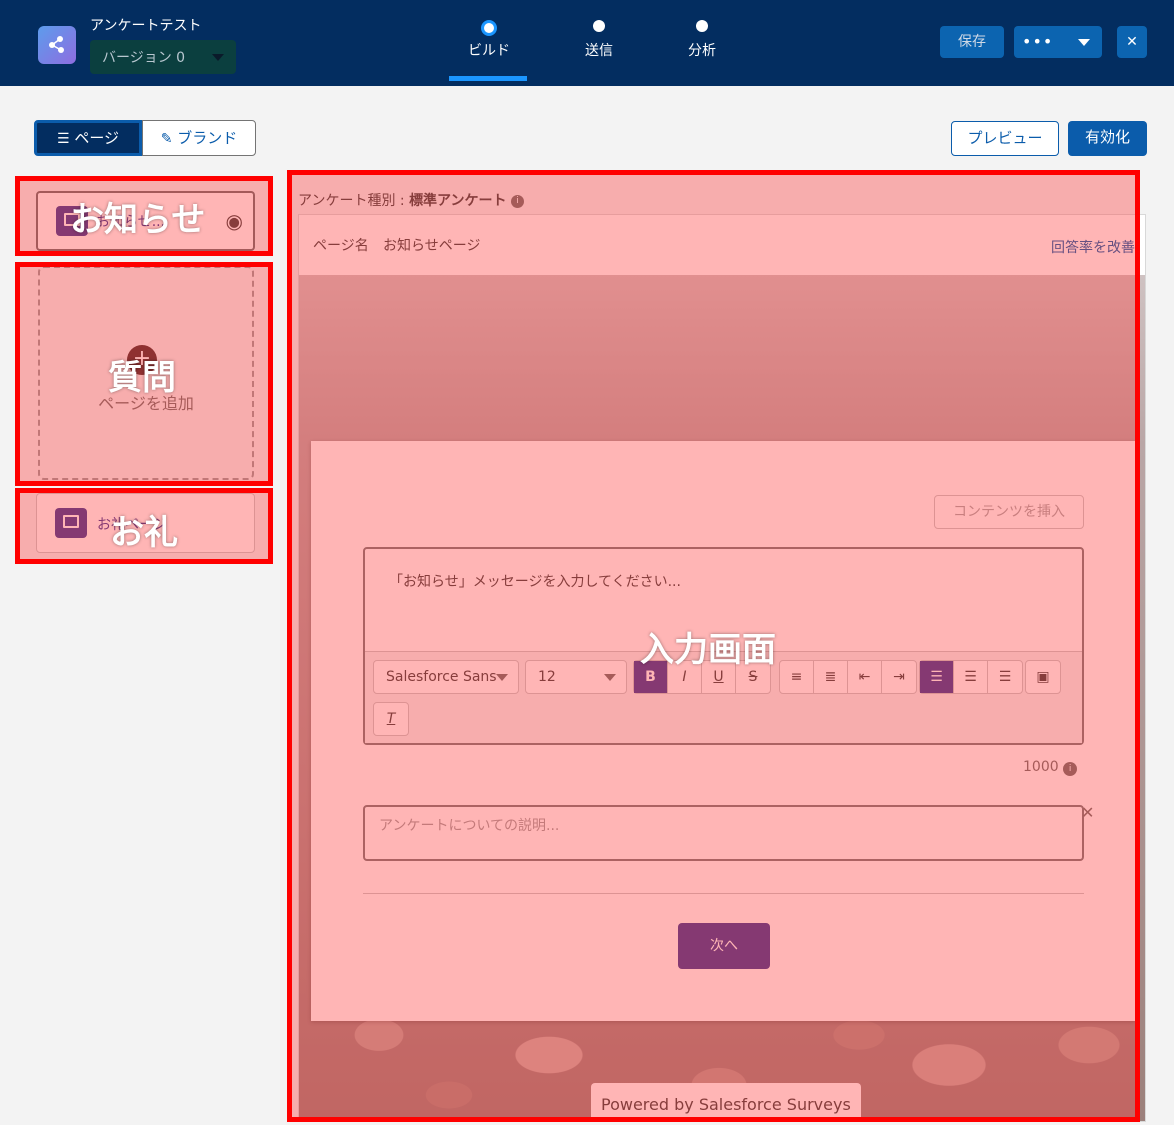 The width and height of the screenshot is (1174, 1125). I want to click on annotation-welcome-label: お知らせ, so click(138, 220).